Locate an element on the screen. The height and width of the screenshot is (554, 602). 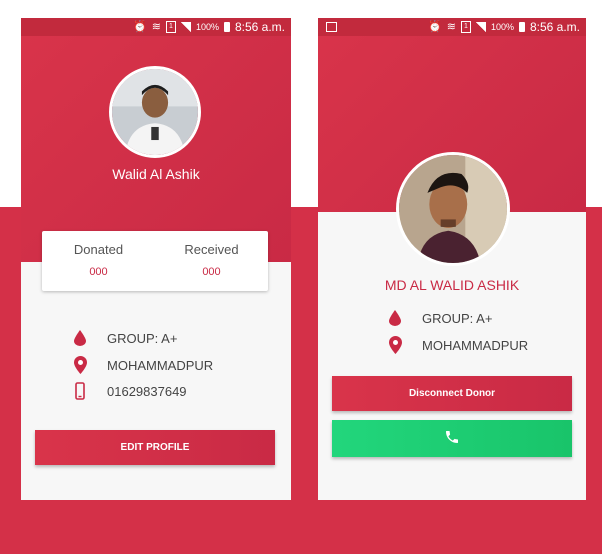
donor-location-text: MOHAMMADPUR is located at coordinates (475, 345).